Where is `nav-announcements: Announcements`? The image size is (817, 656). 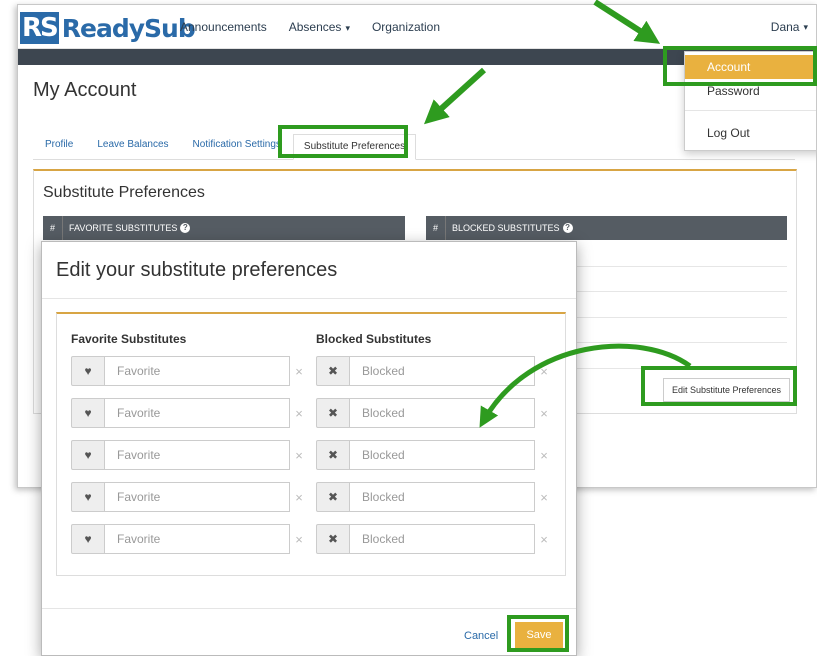 nav-announcements: Announcements is located at coordinates (223, 27).